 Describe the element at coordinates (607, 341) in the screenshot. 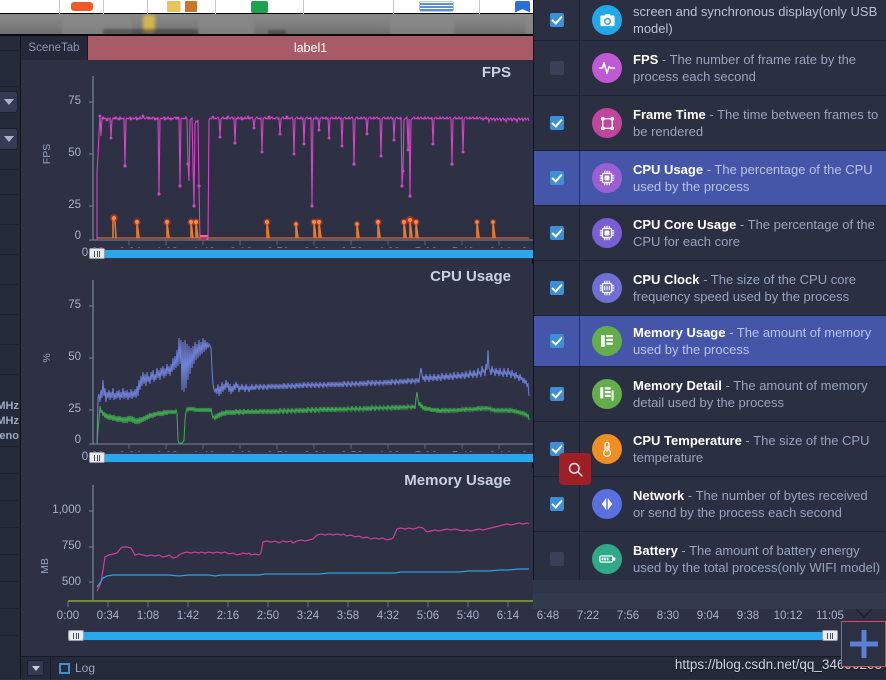

I see `memory-icon` at that location.